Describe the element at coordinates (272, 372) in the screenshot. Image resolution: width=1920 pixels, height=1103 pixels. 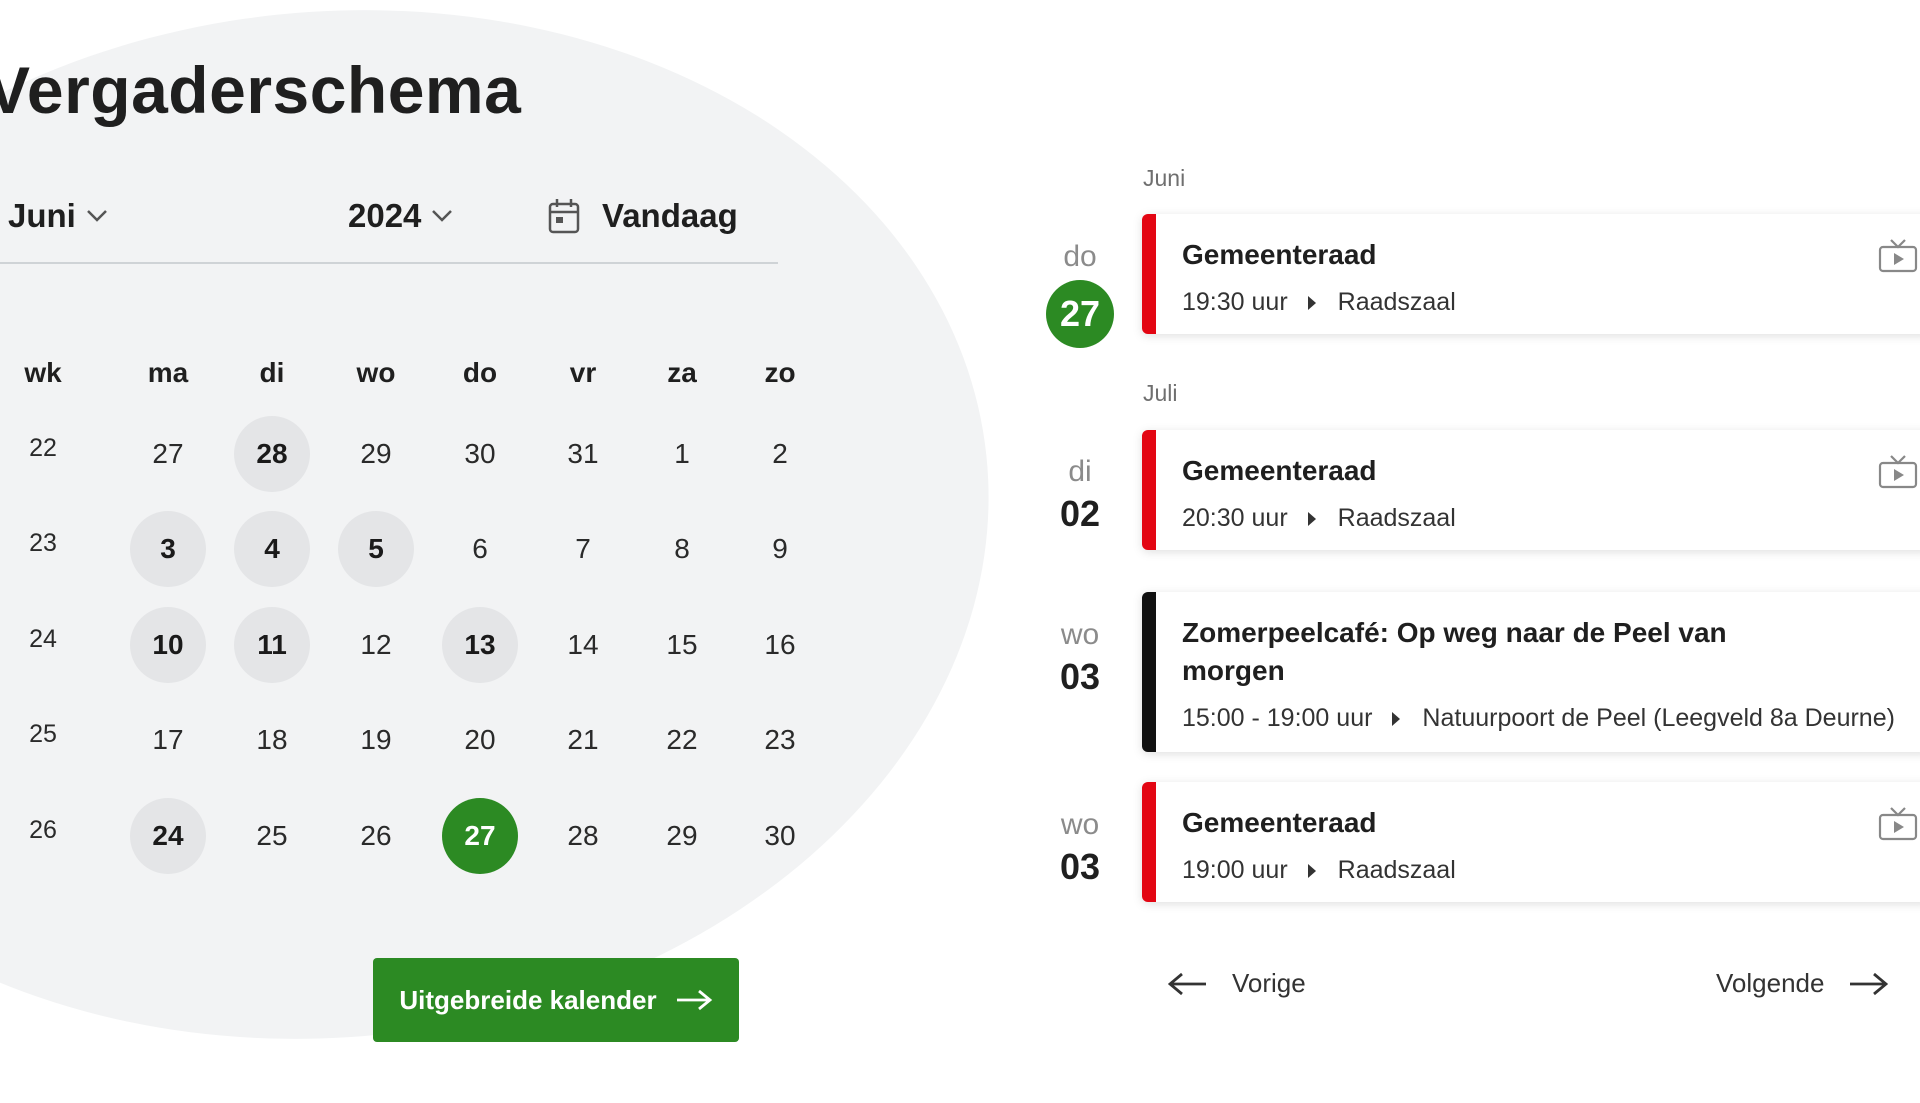
I see `weekday-header: di` at that location.